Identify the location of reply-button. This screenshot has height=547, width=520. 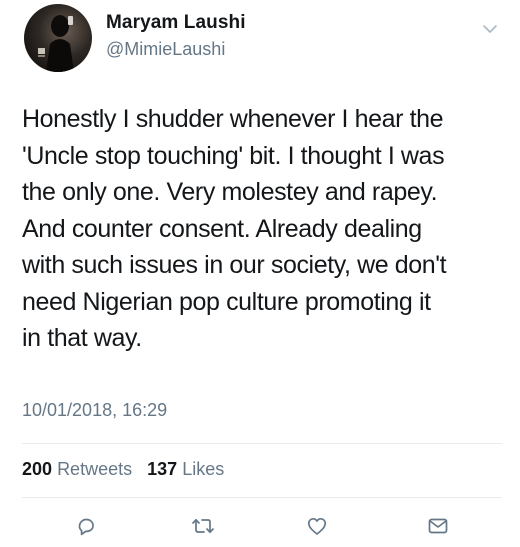
(86, 526).